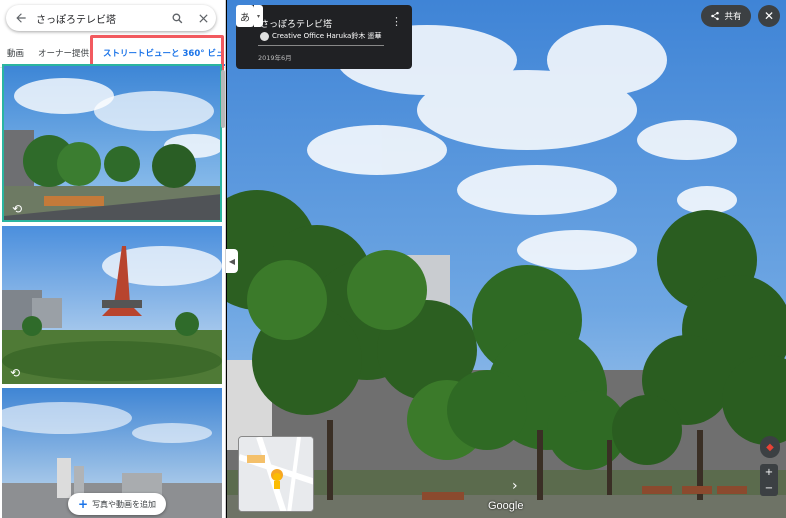 The height and width of the screenshot is (518, 786). What do you see at coordinates (223, 99) in the screenshot?
I see `scrollbar` at bounding box center [223, 99].